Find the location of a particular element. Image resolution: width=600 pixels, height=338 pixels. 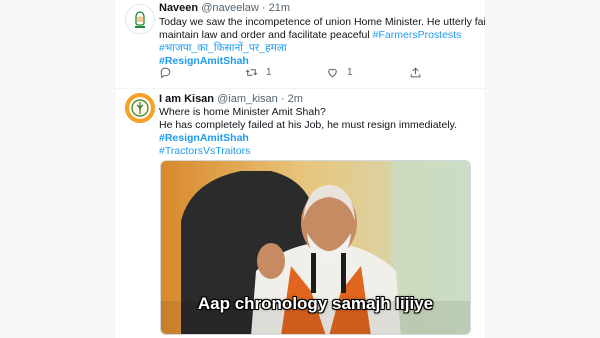

retweet-icon is located at coordinates (251, 72).